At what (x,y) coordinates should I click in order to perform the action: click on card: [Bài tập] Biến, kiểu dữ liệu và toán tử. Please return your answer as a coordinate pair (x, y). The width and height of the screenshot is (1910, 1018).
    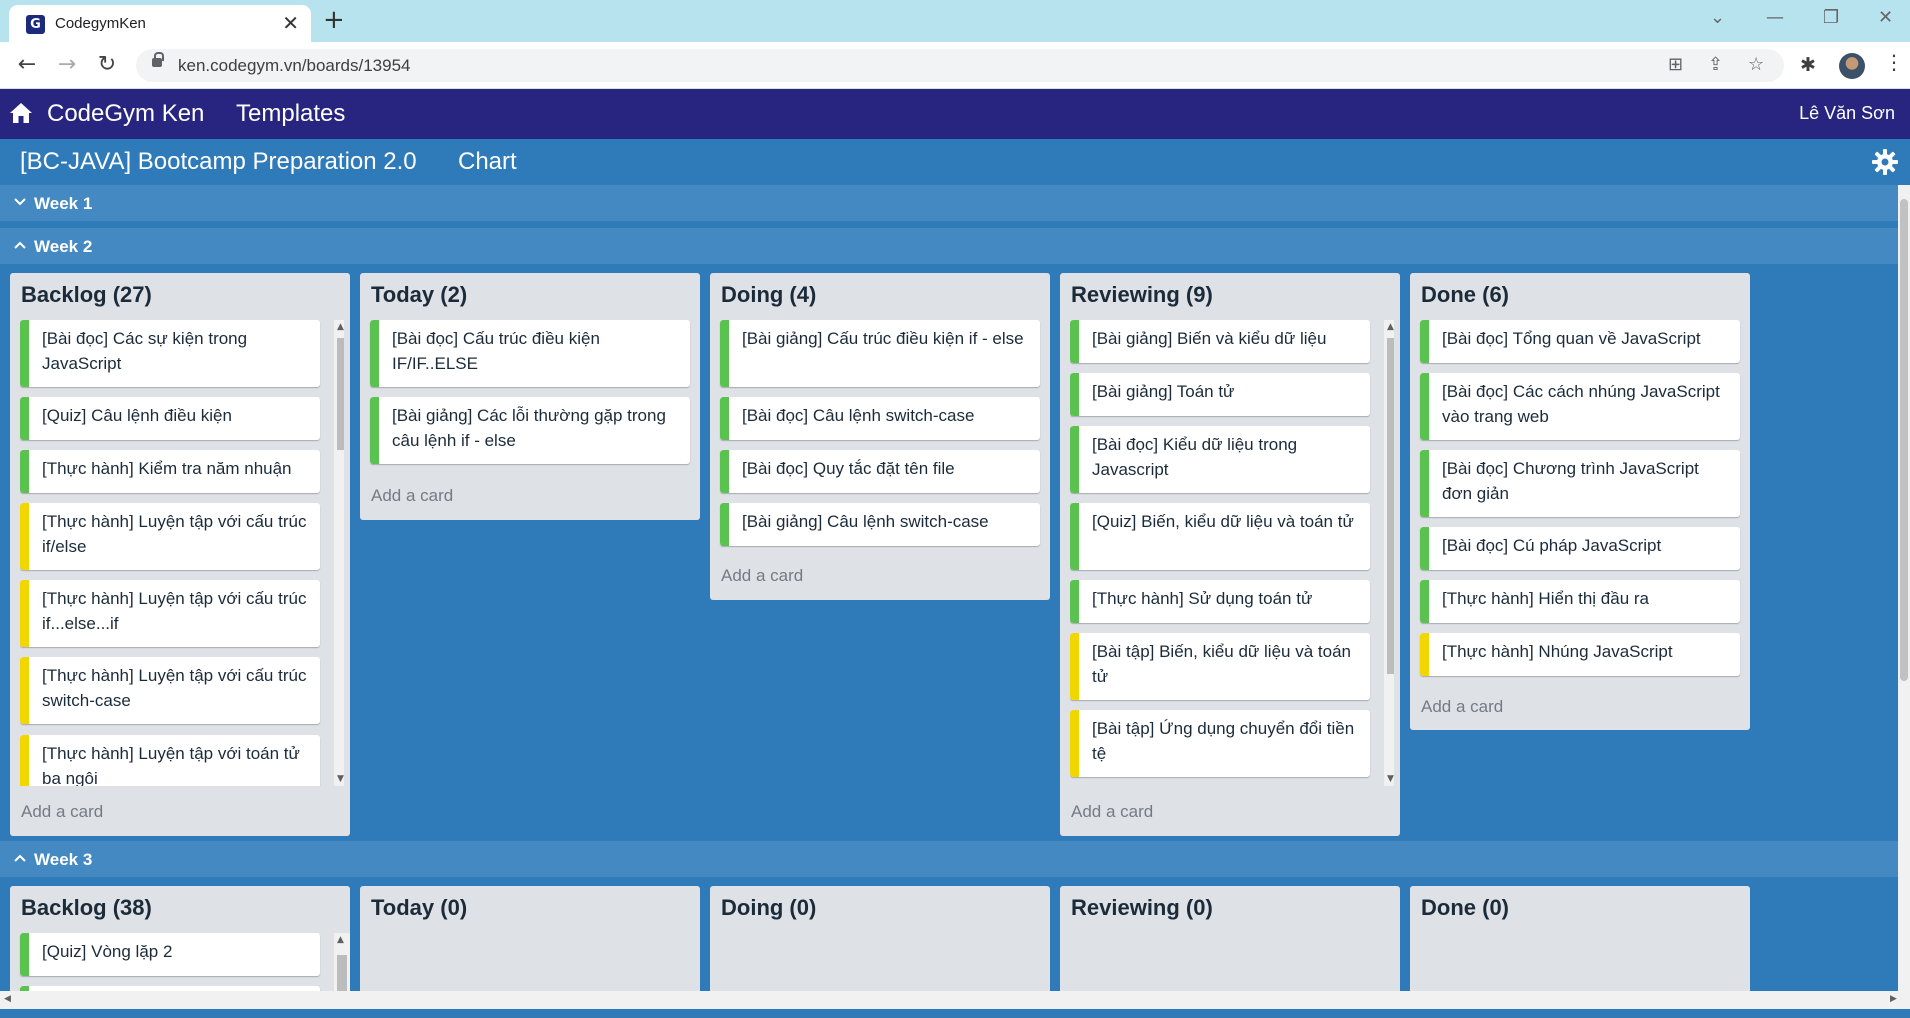
    Looking at the image, I should click on (1220, 666).